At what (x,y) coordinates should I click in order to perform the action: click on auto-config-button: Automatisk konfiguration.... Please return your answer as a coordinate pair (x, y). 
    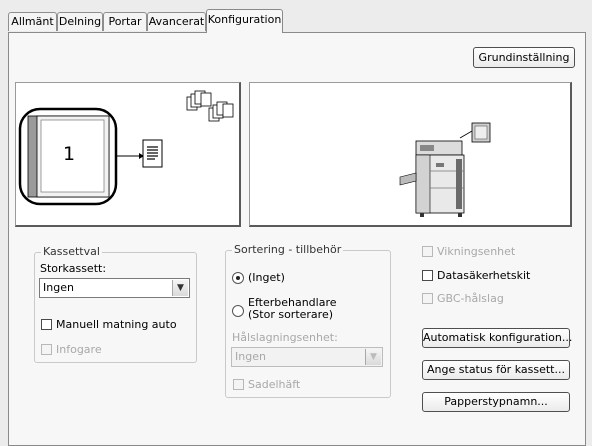
    Looking at the image, I should click on (497, 338).